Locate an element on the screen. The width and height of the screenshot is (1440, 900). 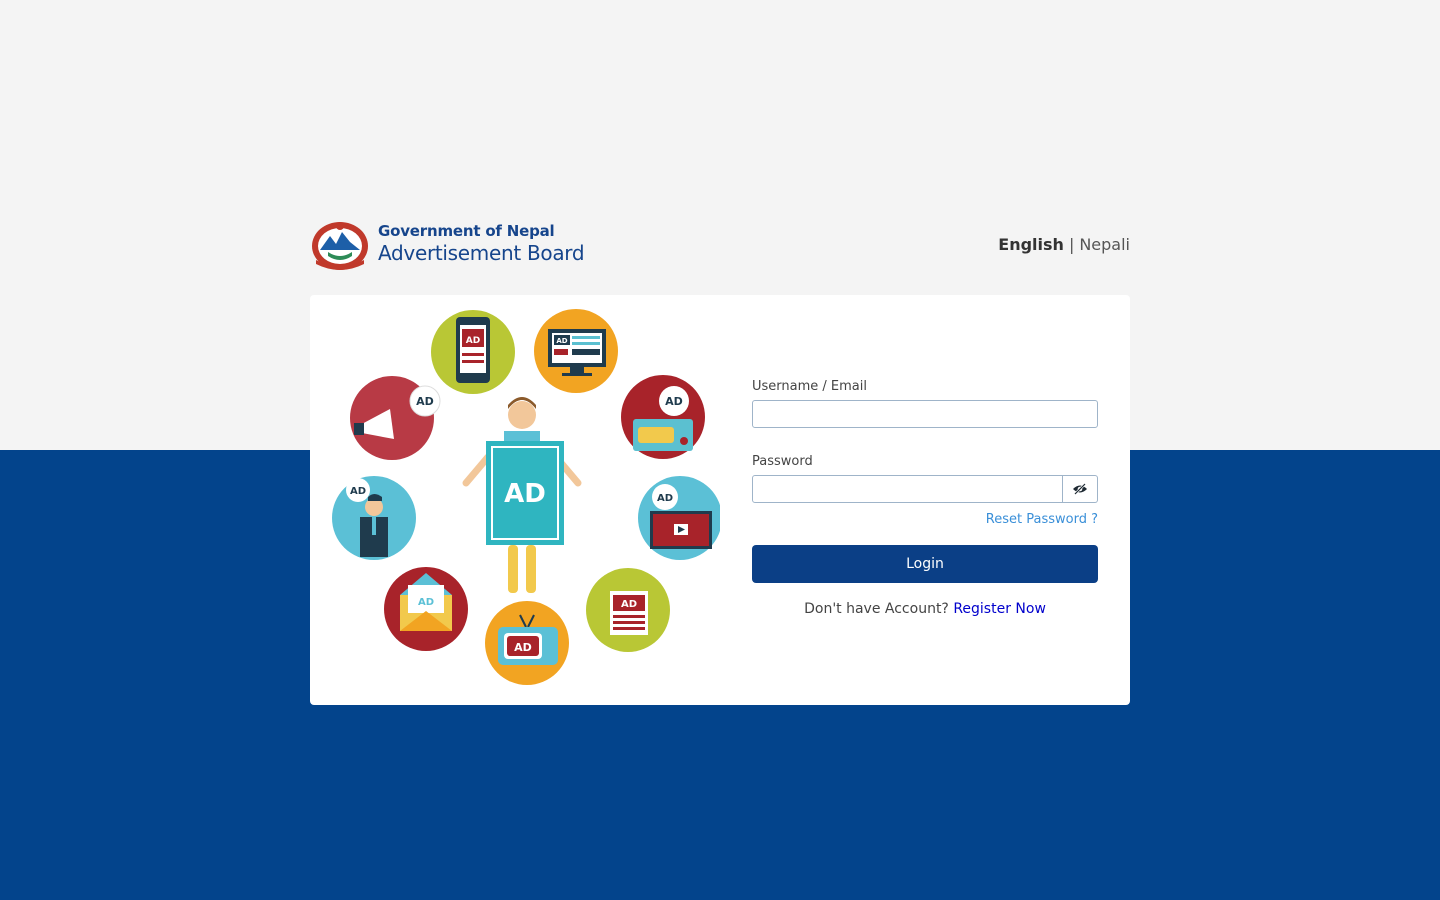
video-ad-icon: AD is located at coordinates (679, 518).